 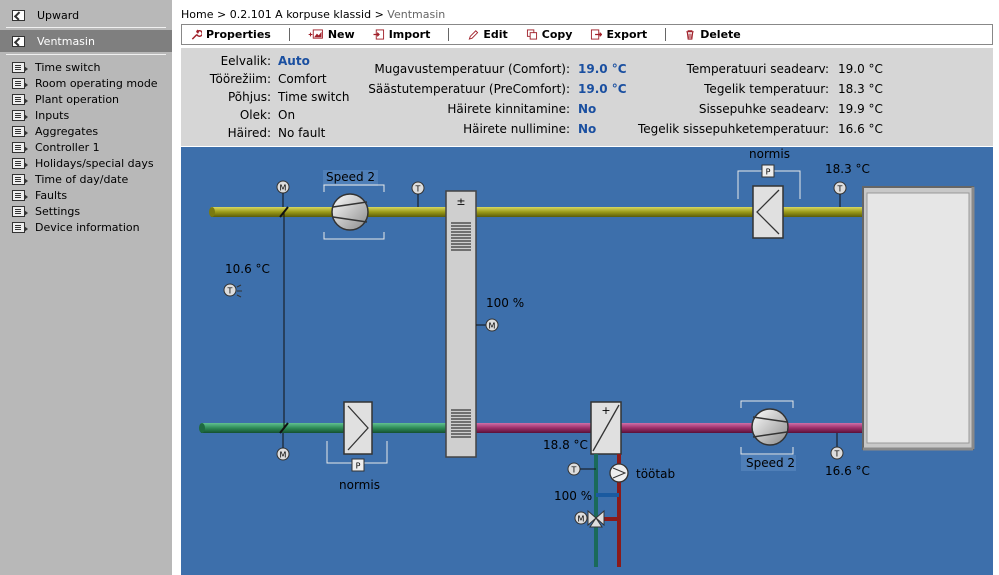 What do you see at coordinates (549, 34) in the screenshot?
I see `copy-button: Copy` at bounding box center [549, 34].